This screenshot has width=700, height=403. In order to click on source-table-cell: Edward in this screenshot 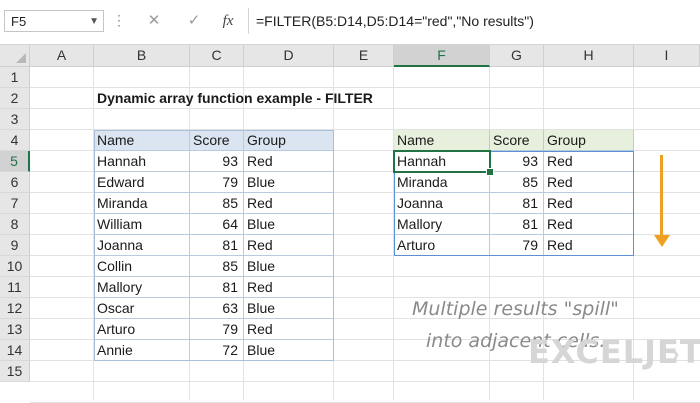, I will do `click(142, 182)`.